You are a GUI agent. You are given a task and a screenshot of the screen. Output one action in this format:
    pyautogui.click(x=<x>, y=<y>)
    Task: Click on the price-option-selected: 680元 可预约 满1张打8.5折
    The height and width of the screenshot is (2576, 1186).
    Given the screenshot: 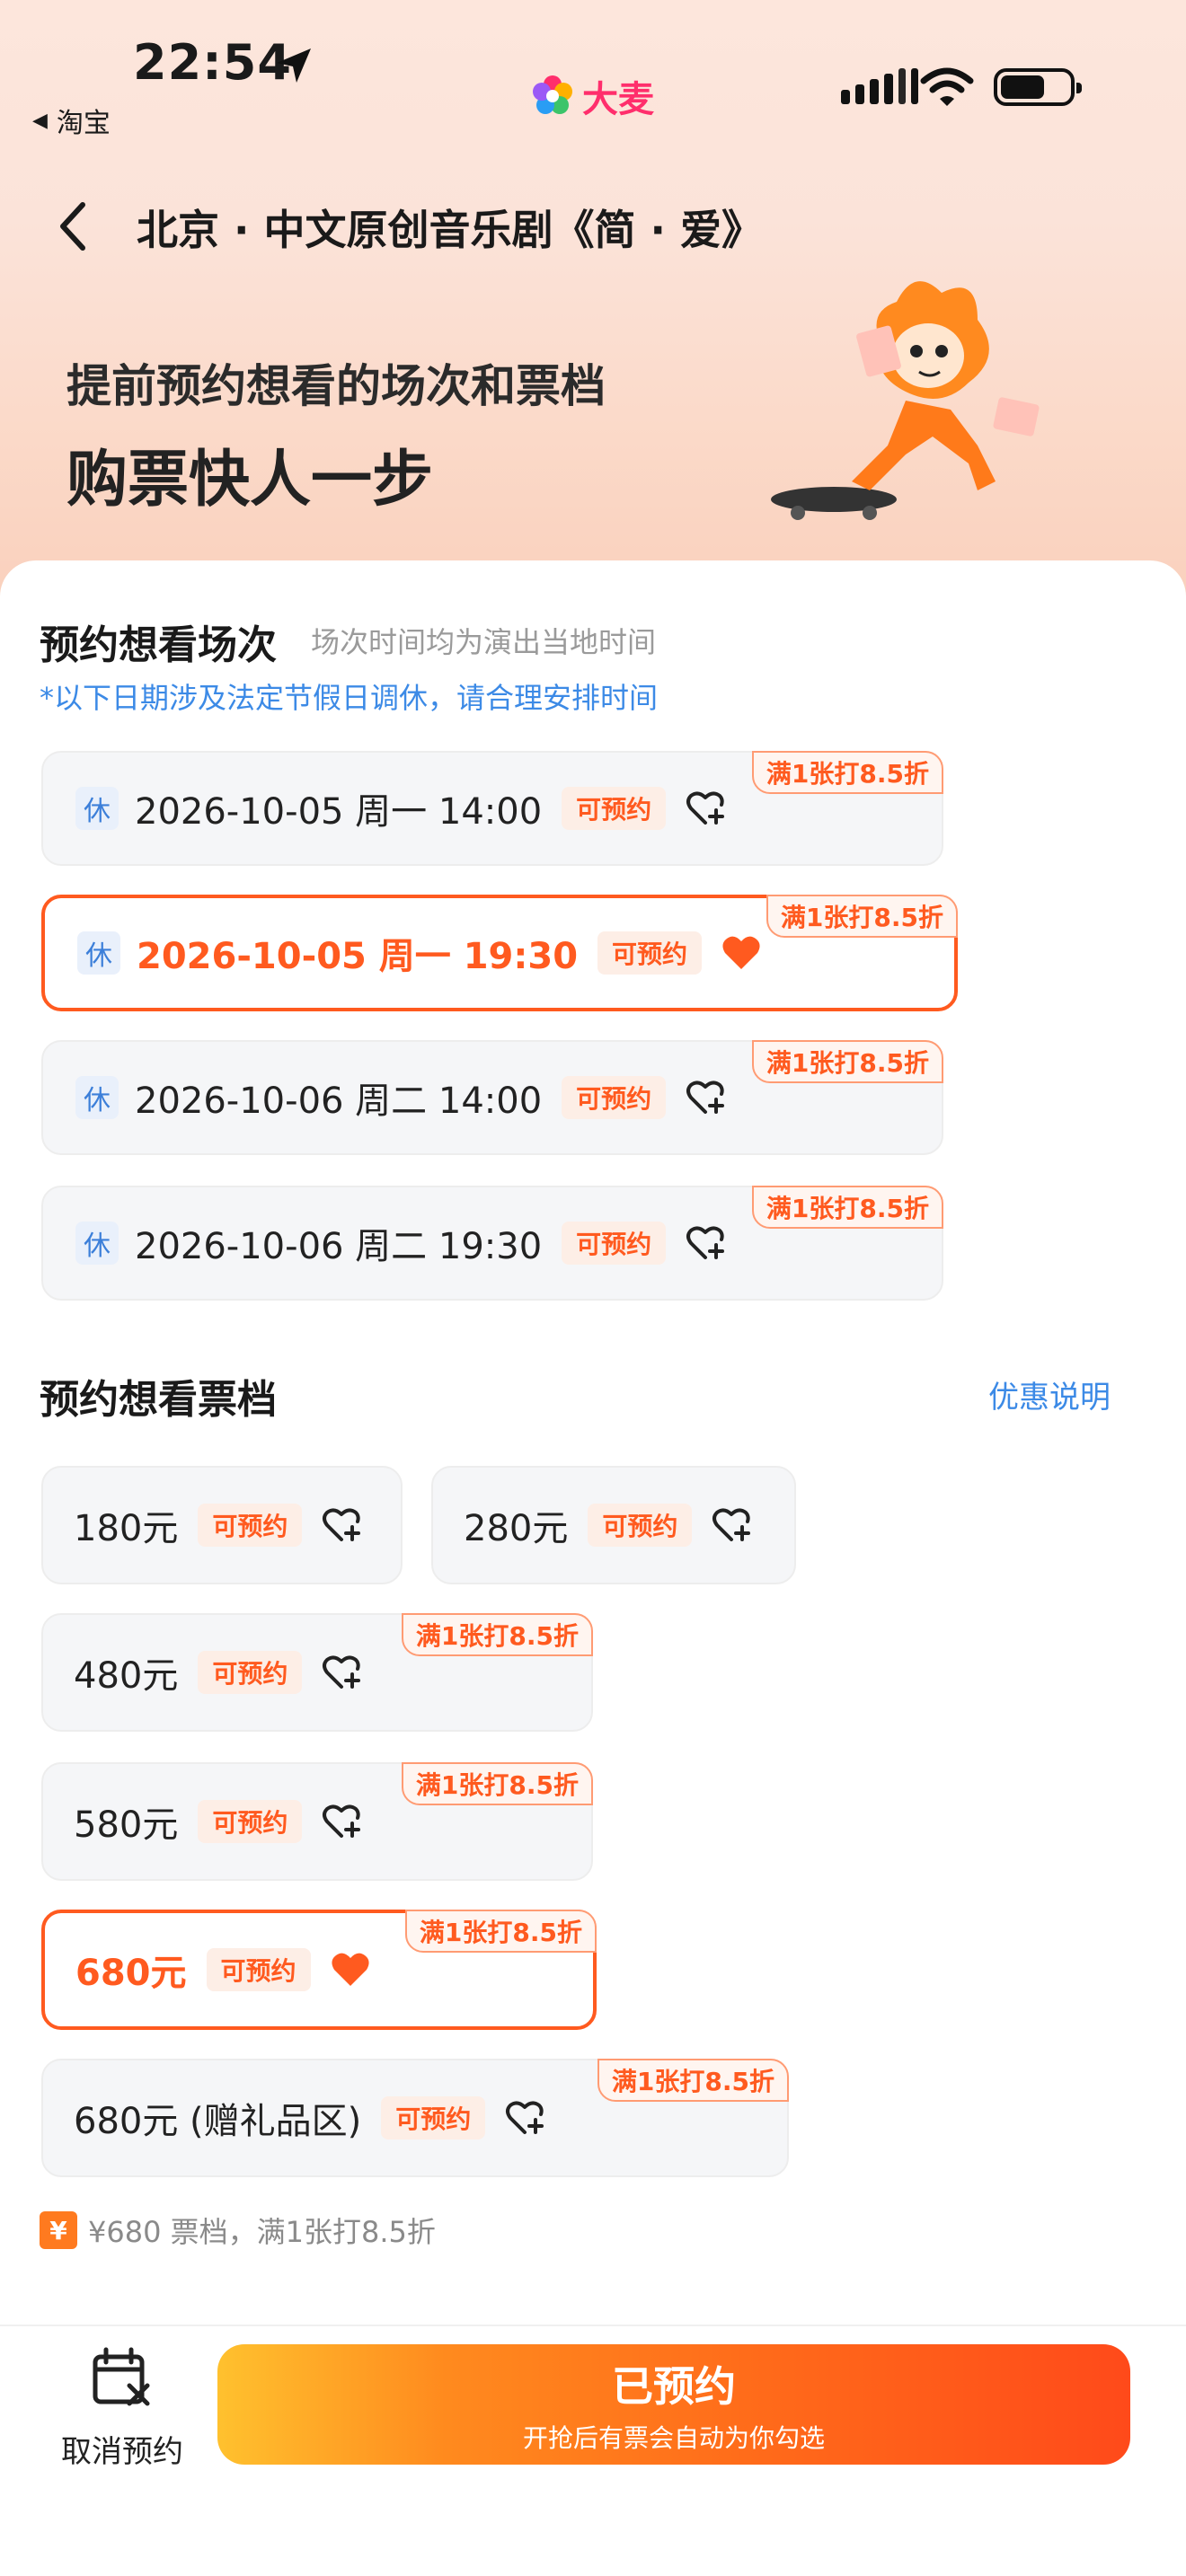 What is the action you would take?
    pyautogui.click(x=319, y=1970)
    